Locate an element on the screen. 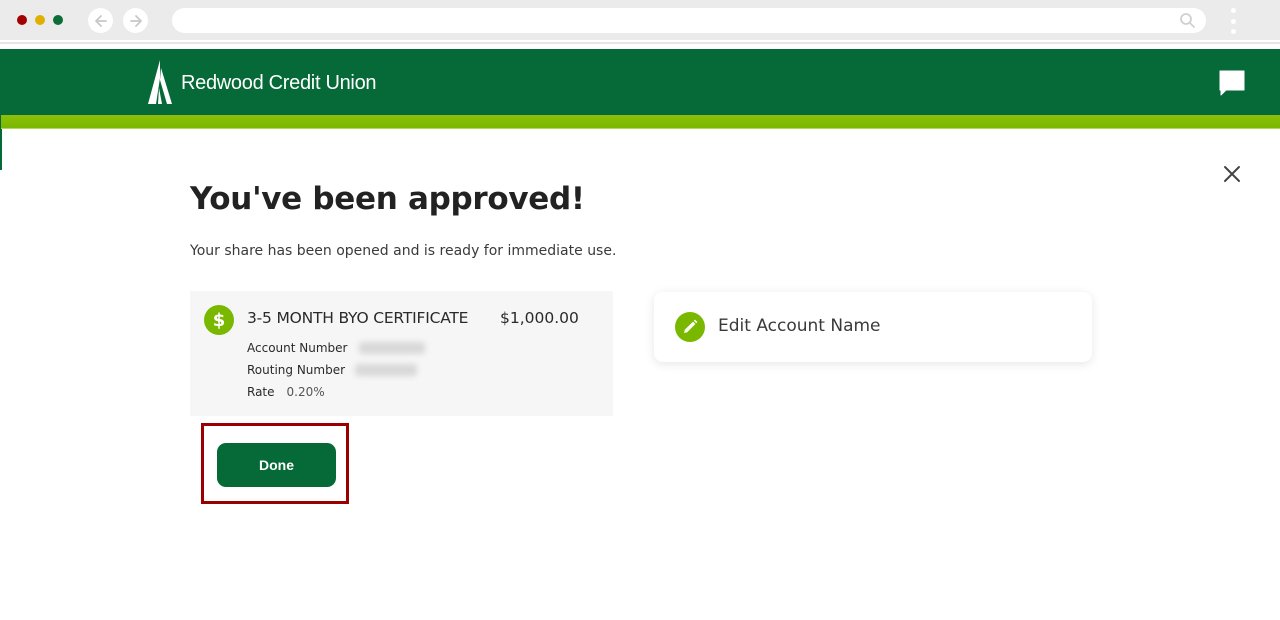 Image resolution: width=1280 pixels, height=620 pixels. close-button is located at coordinates (1232, 174).